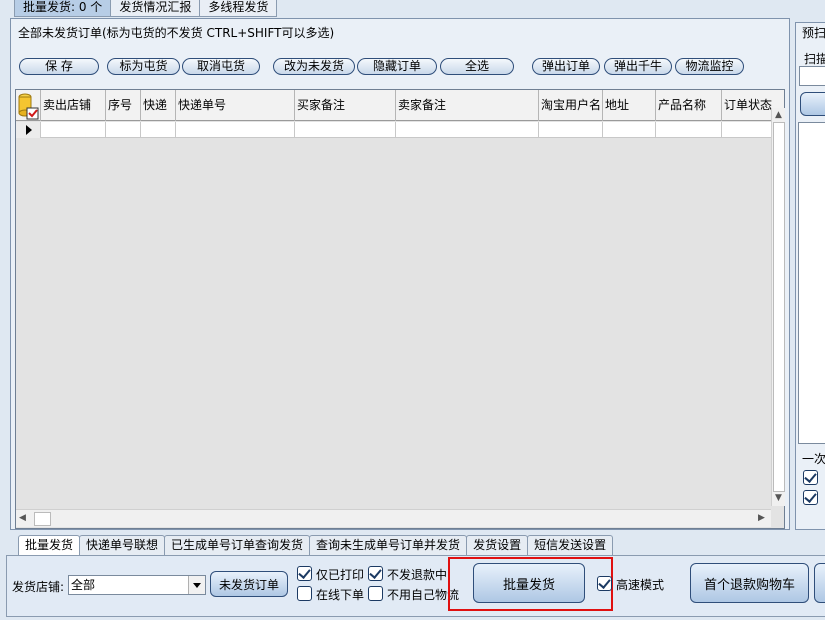 The width and height of the screenshot is (825, 620). Describe the element at coordinates (813, 459) in the screenshot. I see `once-label: 一次` at that location.